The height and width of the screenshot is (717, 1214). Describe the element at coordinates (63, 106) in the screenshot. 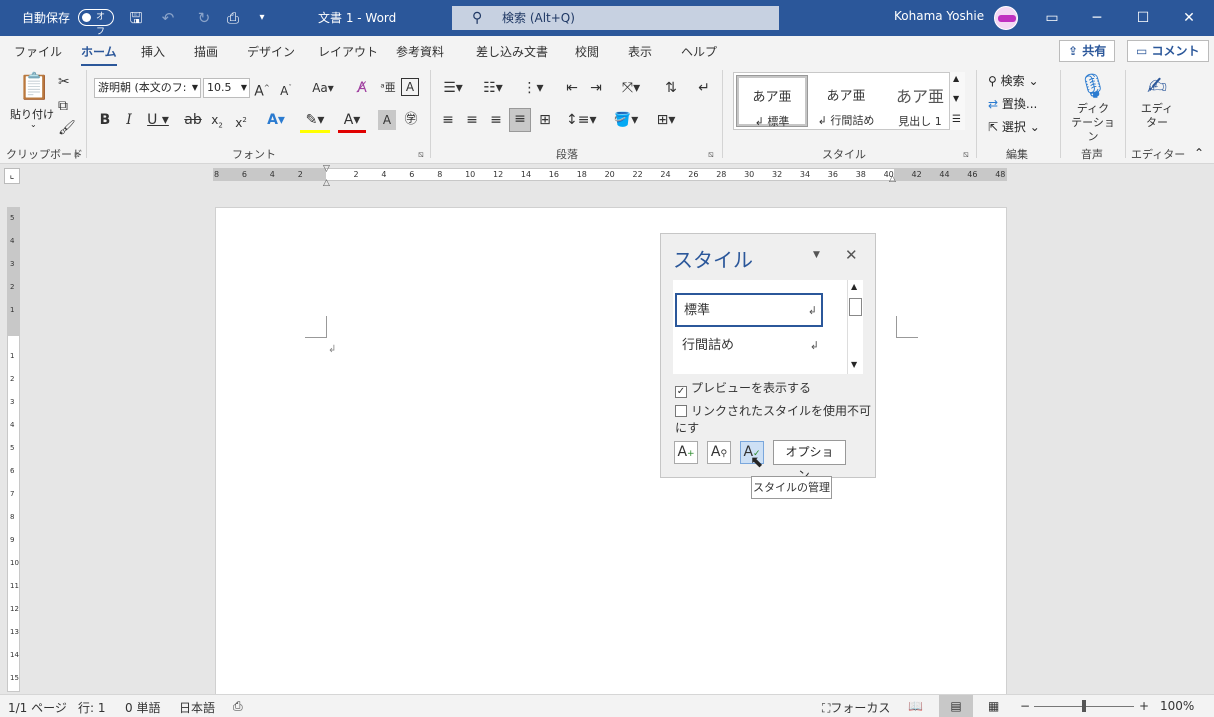

I see `copy-icon: ⧉` at that location.